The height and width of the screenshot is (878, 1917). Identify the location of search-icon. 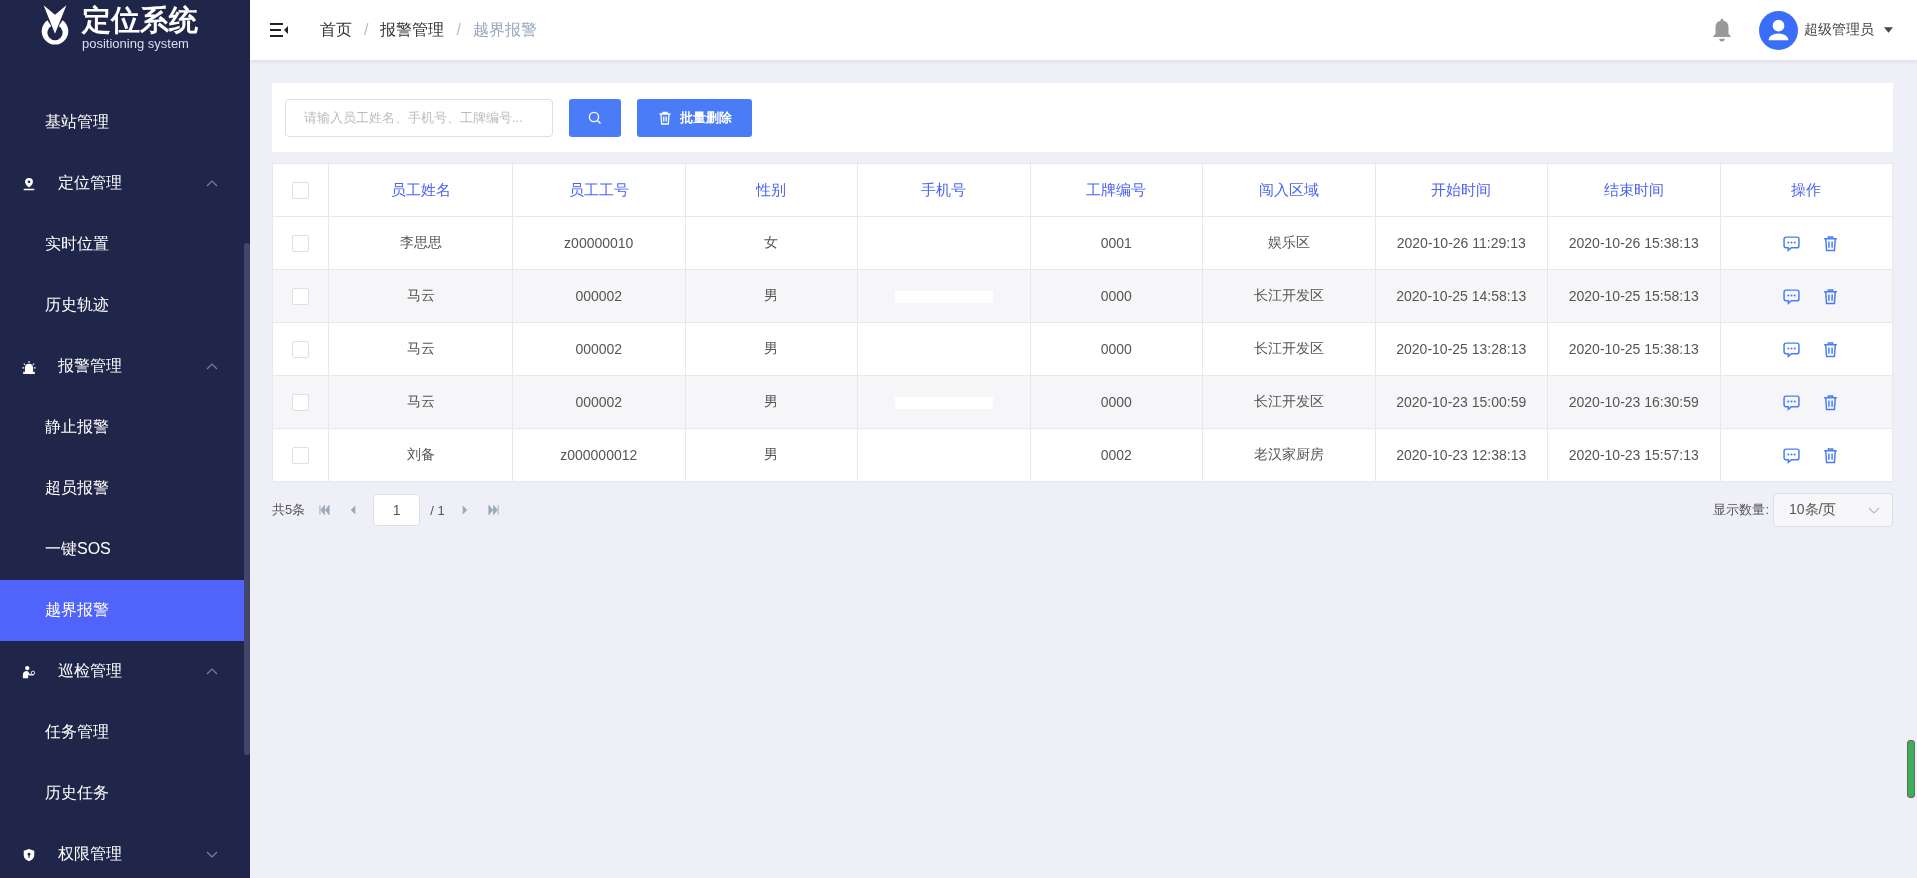
(595, 117).